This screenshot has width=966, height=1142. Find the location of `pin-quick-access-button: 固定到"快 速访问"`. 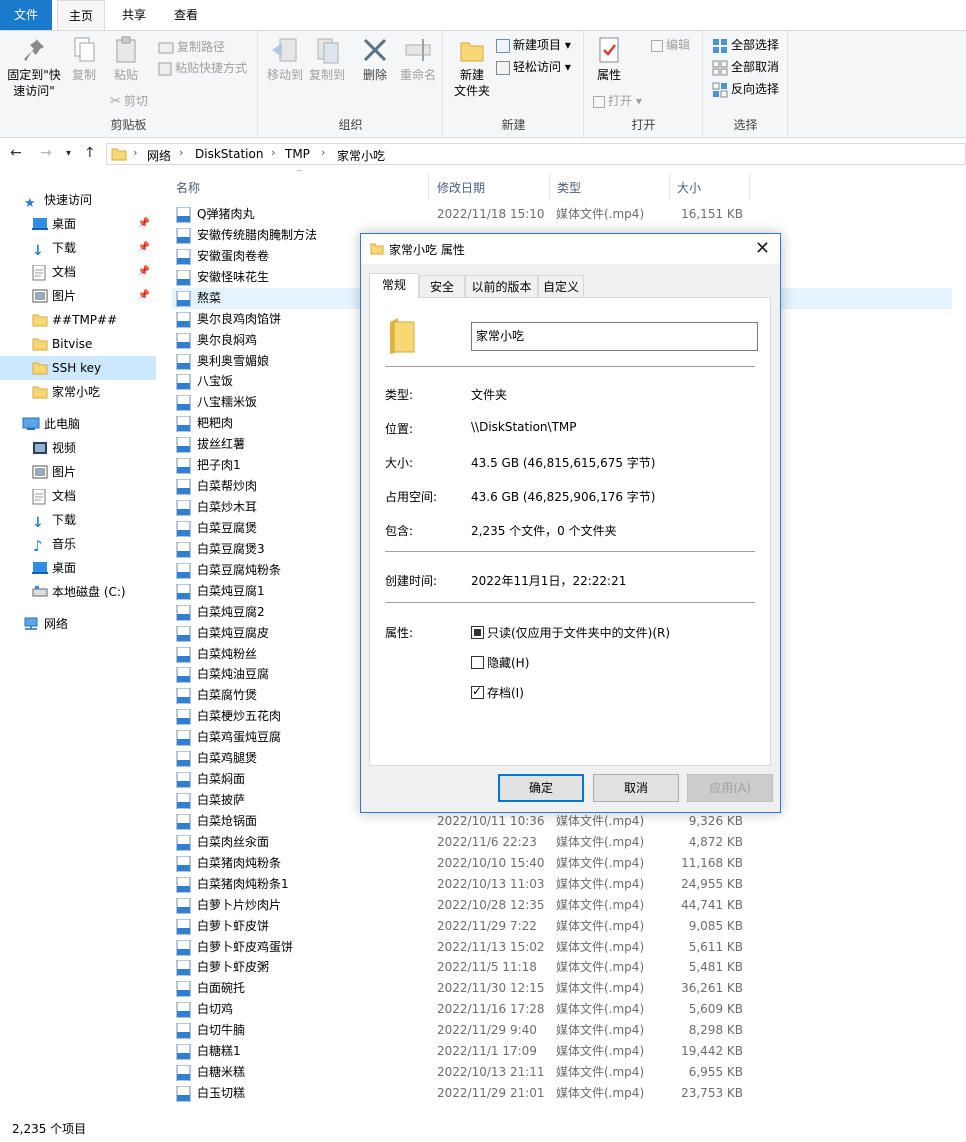

pin-quick-access-button: 固定到"快 速访问" is located at coordinates (34, 67).